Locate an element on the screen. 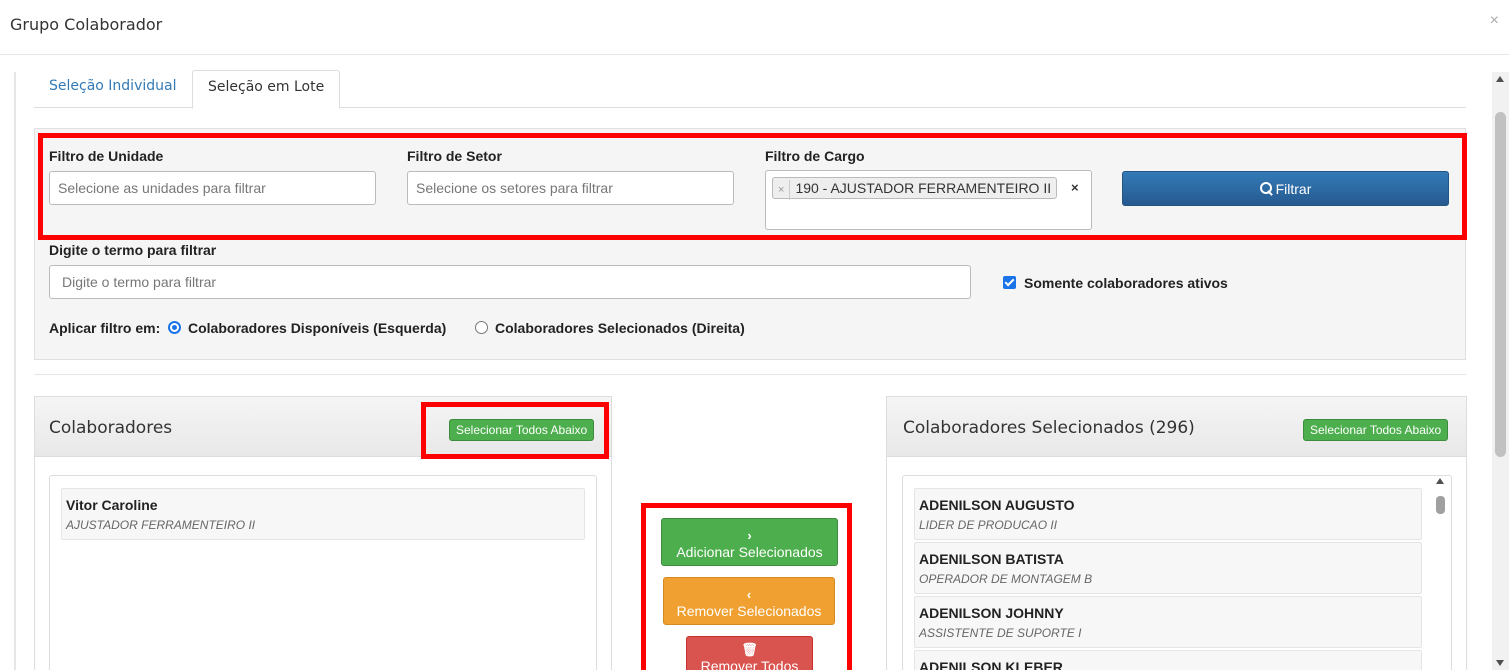 The height and width of the screenshot is (670, 1509). select-all-right-button: Selecionar Todos Abaixo is located at coordinates (1376, 430).